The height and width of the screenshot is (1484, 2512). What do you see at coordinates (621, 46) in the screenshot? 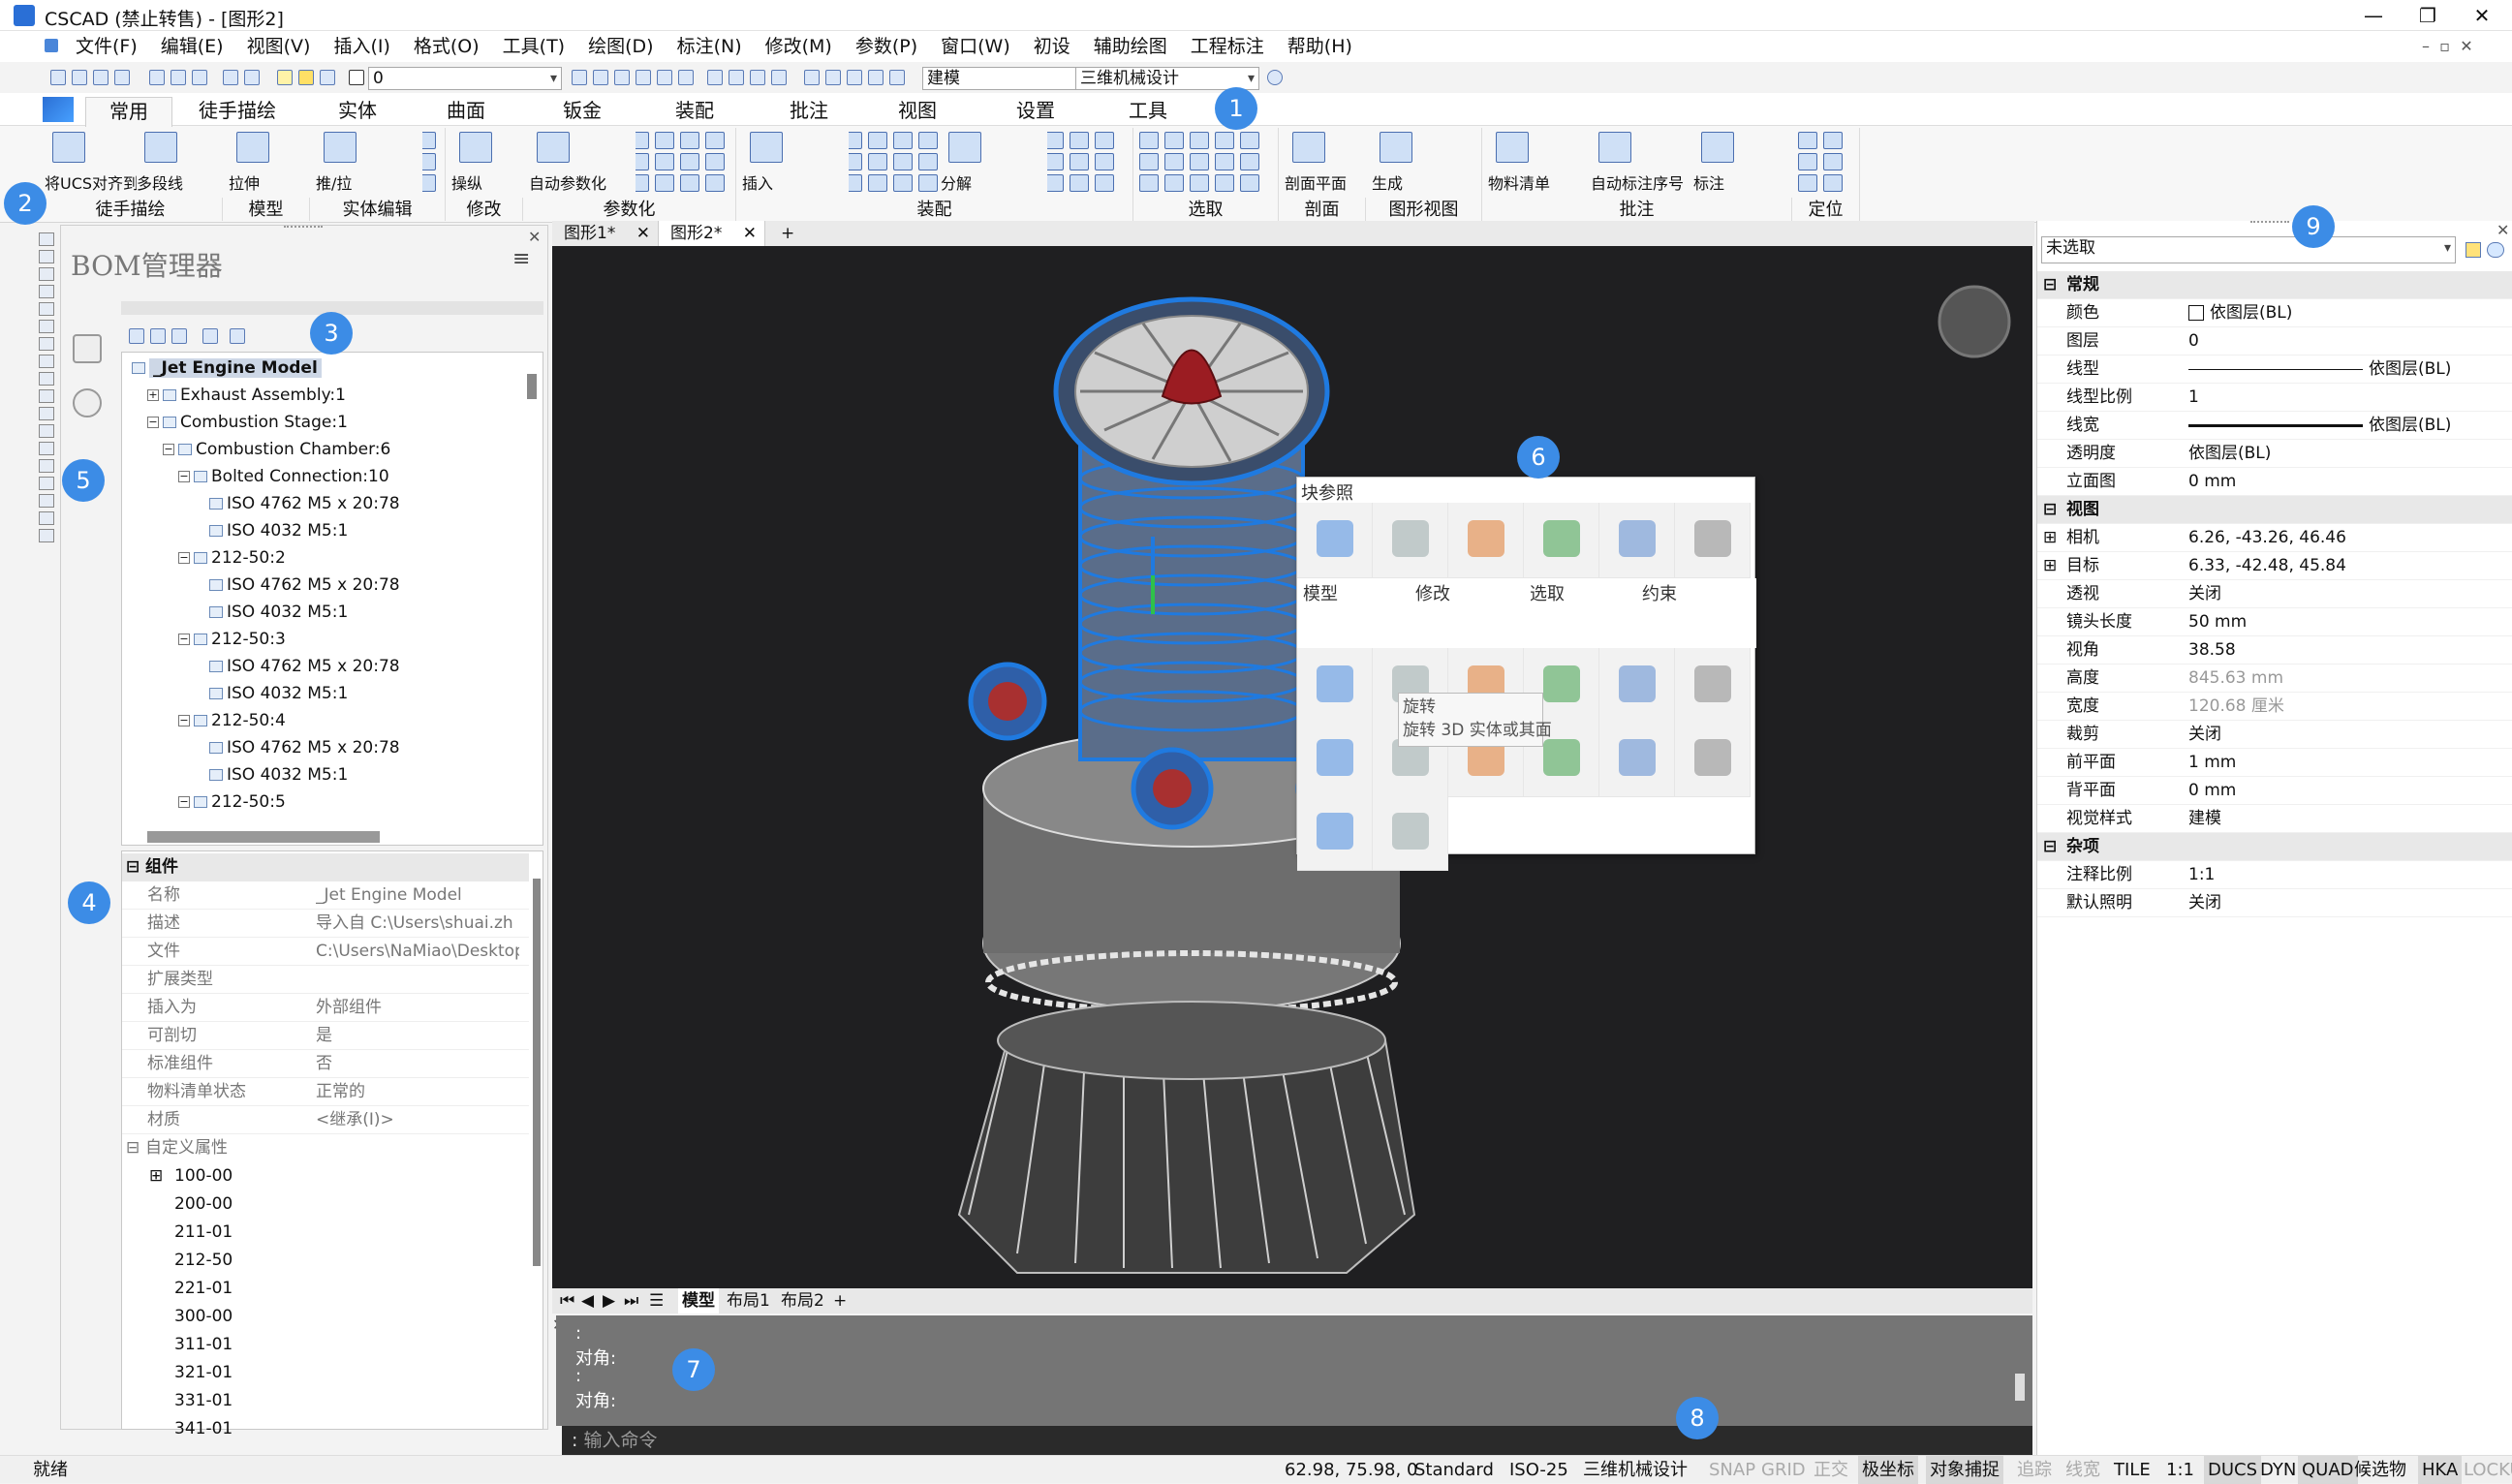
I see `menu-6: 绘图(D)` at bounding box center [621, 46].